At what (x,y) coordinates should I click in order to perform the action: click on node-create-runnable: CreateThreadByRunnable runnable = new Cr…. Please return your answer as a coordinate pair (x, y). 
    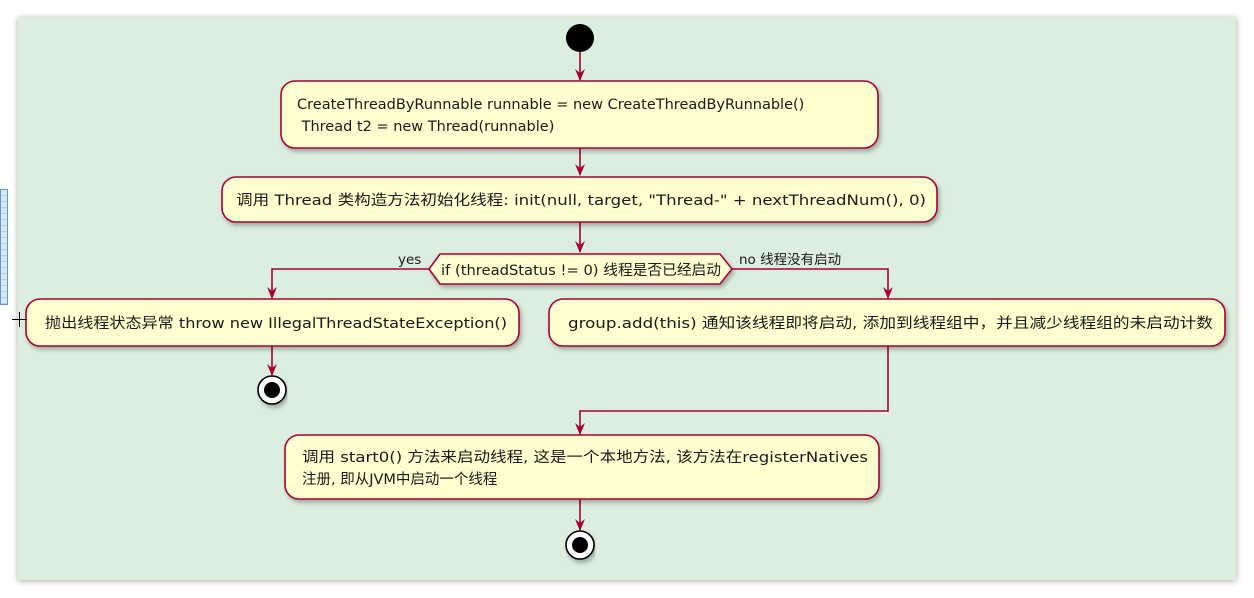
    Looking at the image, I should click on (579, 114).